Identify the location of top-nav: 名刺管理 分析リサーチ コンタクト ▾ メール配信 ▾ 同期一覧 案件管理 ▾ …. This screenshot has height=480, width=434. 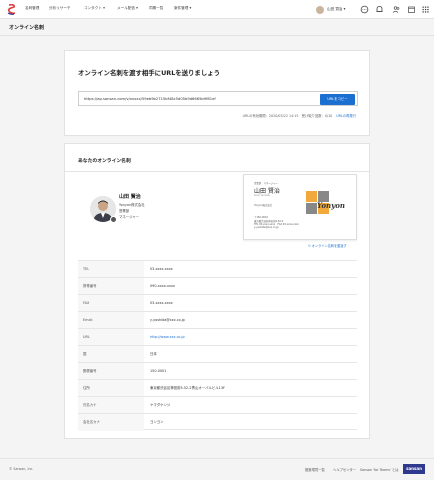
(217, 9).